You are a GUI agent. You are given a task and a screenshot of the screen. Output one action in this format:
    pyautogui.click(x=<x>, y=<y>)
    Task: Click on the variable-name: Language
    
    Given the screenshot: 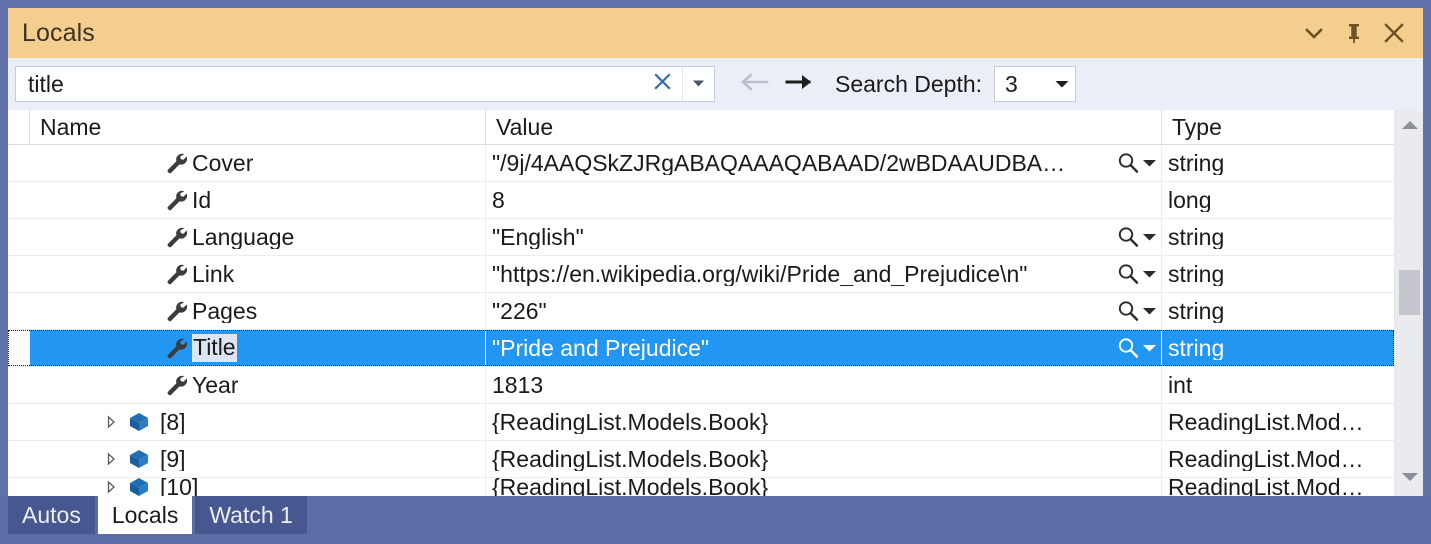 What is the action you would take?
    pyautogui.click(x=243, y=237)
    